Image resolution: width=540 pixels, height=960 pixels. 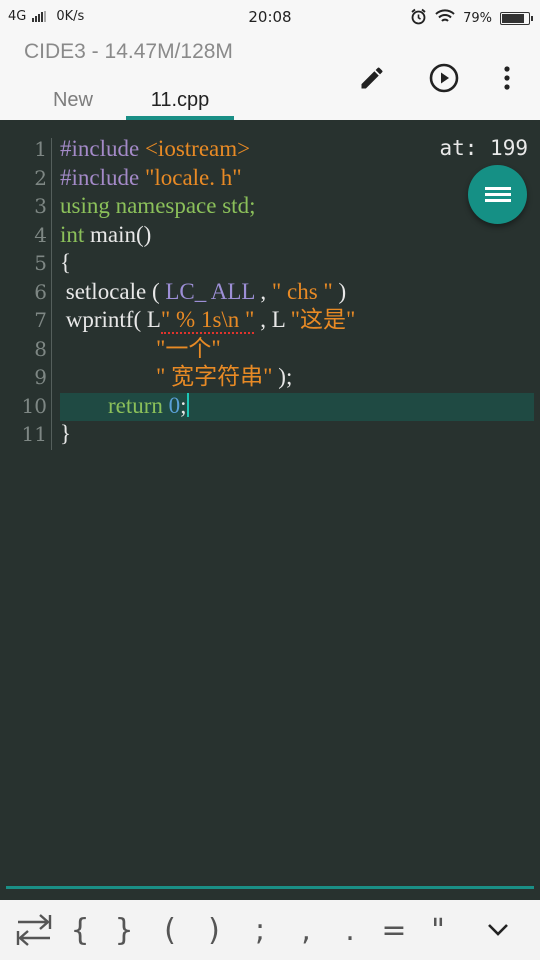 I want to click on menu-fab-button, so click(x=497, y=194).